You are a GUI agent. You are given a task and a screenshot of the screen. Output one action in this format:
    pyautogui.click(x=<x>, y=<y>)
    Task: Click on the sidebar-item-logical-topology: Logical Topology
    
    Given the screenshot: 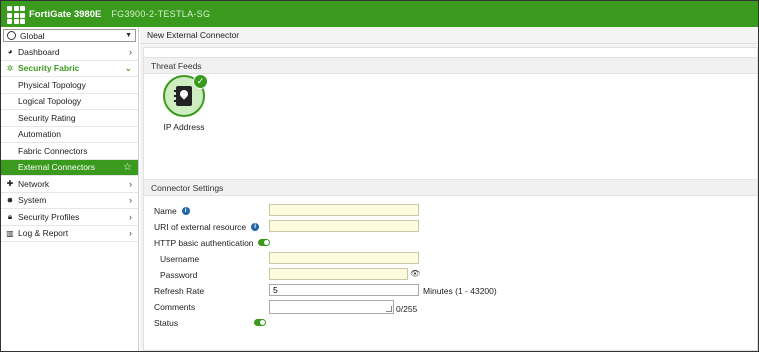 What is the action you would take?
    pyautogui.click(x=69, y=102)
    